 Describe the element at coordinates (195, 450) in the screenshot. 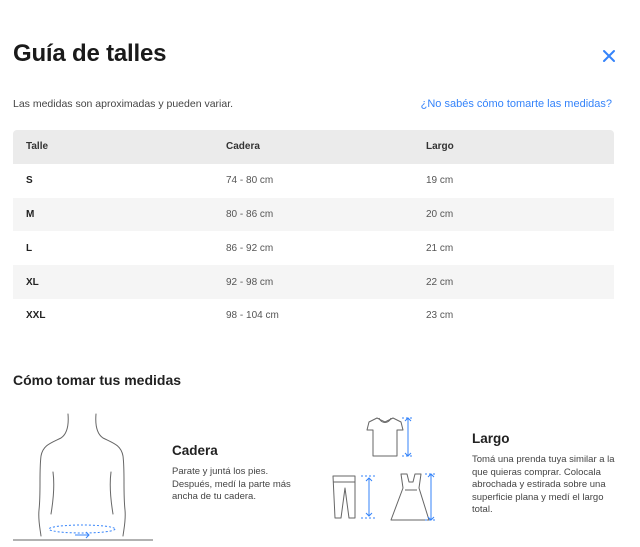

I see `hip-section-title: Cadera` at that location.